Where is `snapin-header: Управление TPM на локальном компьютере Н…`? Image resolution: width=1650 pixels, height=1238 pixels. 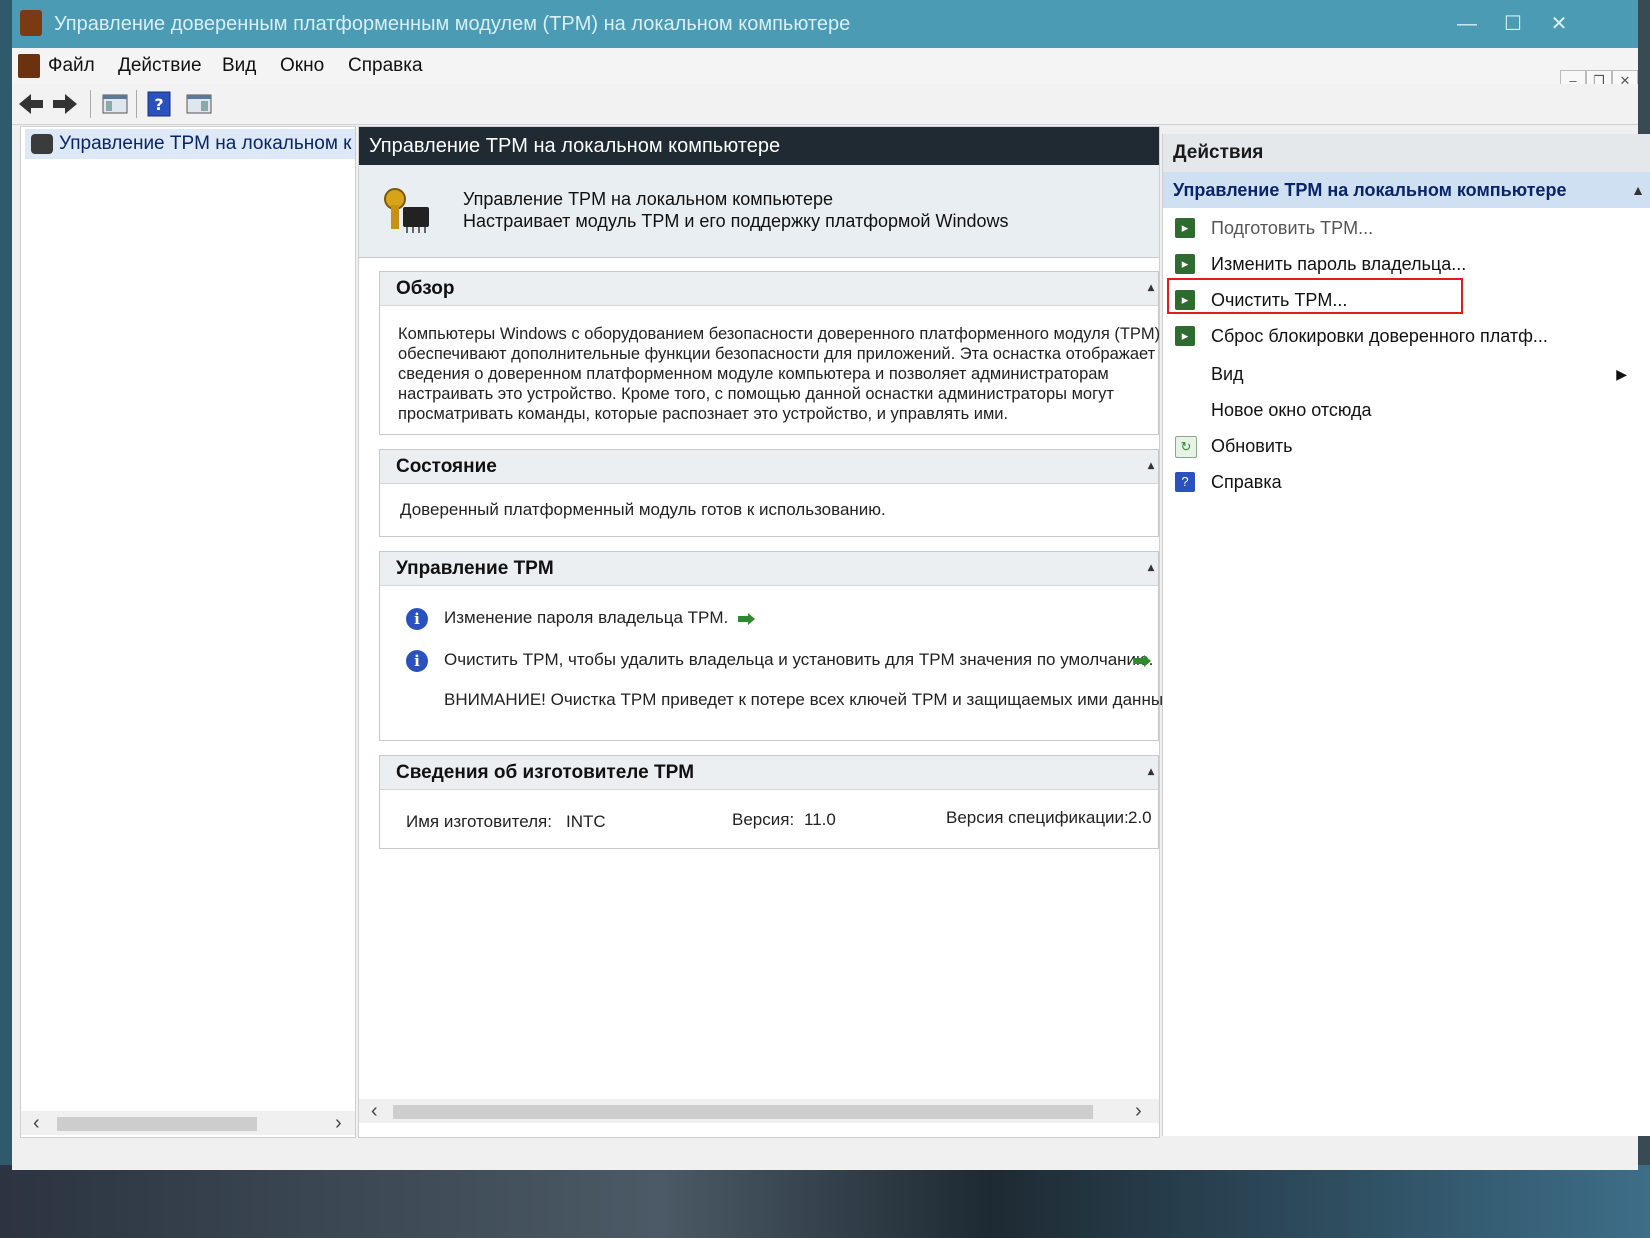 snapin-header: Управление TPM на локальном компьютере Н… is located at coordinates (759, 211).